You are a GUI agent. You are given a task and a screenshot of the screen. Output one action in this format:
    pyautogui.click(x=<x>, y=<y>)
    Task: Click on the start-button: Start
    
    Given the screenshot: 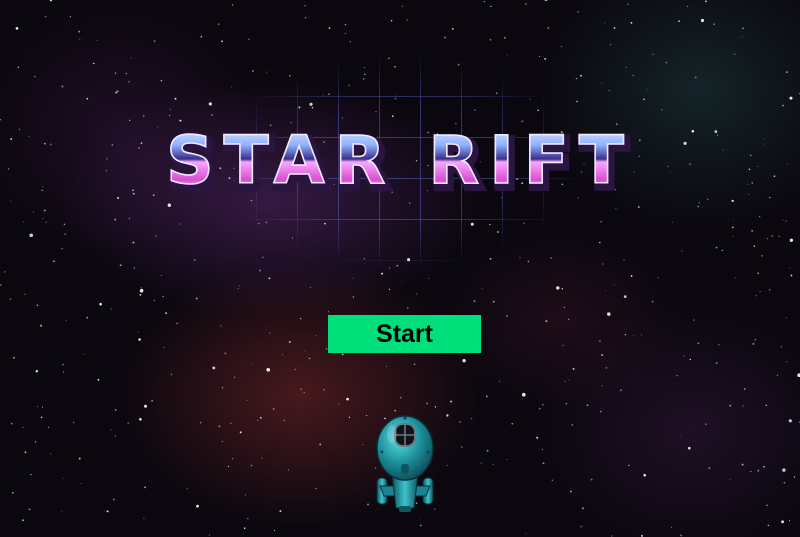 What is the action you would take?
    pyautogui.click(x=404, y=334)
    